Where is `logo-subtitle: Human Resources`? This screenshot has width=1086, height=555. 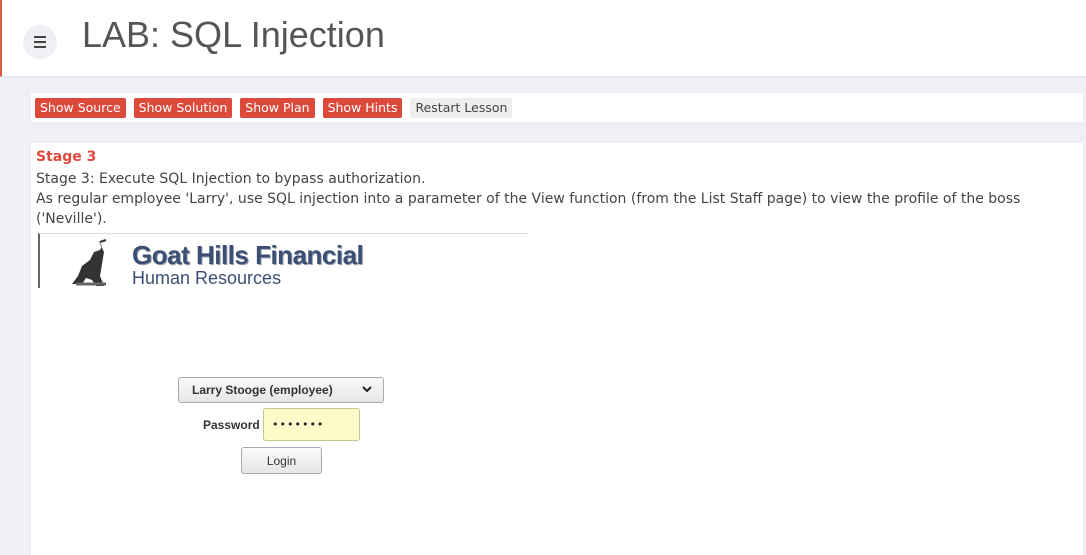 logo-subtitle: Human Resources is located at coordinates (207, 278).